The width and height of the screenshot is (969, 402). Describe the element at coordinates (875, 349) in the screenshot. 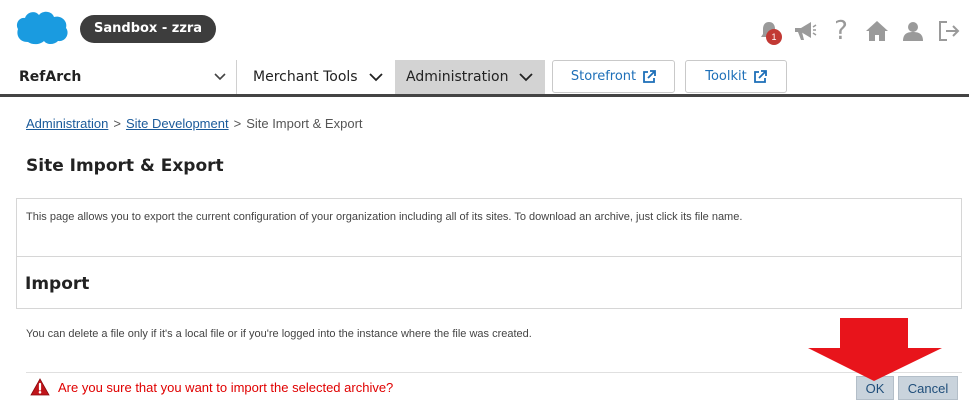

I see `red-arrow-annotation` at that location.